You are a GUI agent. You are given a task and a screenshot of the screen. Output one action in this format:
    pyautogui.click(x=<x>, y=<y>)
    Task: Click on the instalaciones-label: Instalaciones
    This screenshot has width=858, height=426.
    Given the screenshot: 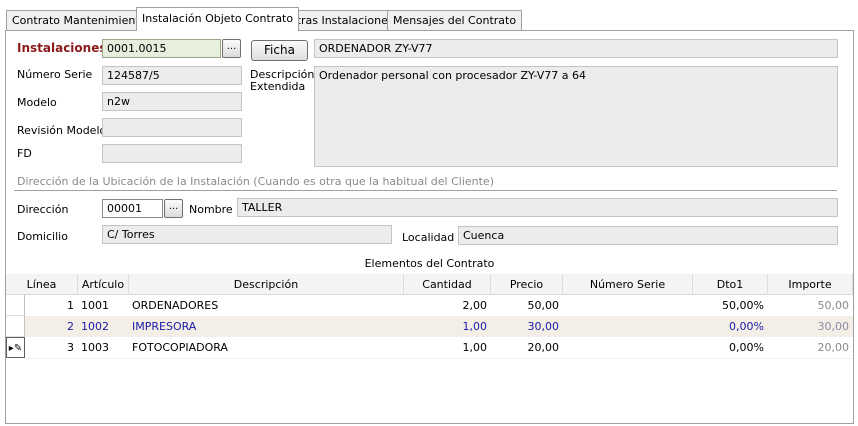 What is the action you would take?
    pyautogui.click(x=62, y=48)
    